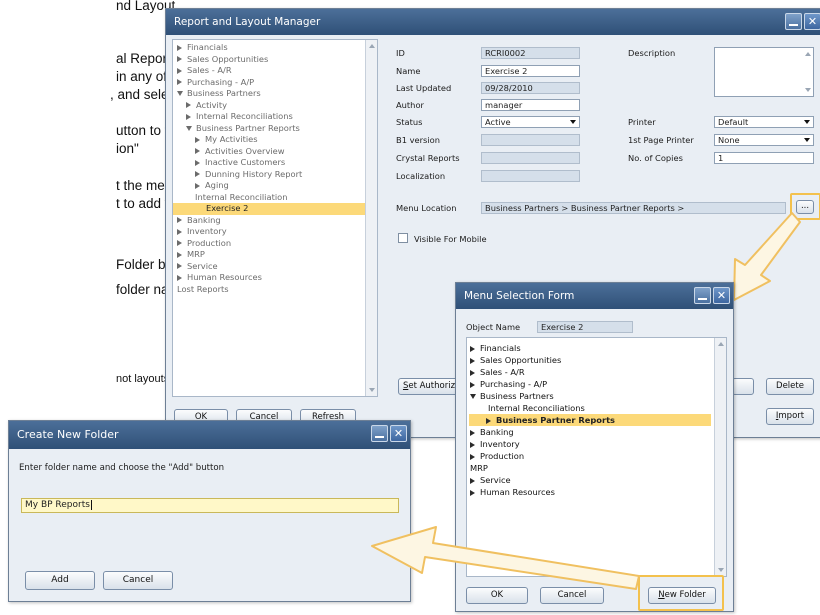  Describe the element at coordinates (764, 140) in the screenshot. I see `first-page-printer-dropdown: None` at that location.